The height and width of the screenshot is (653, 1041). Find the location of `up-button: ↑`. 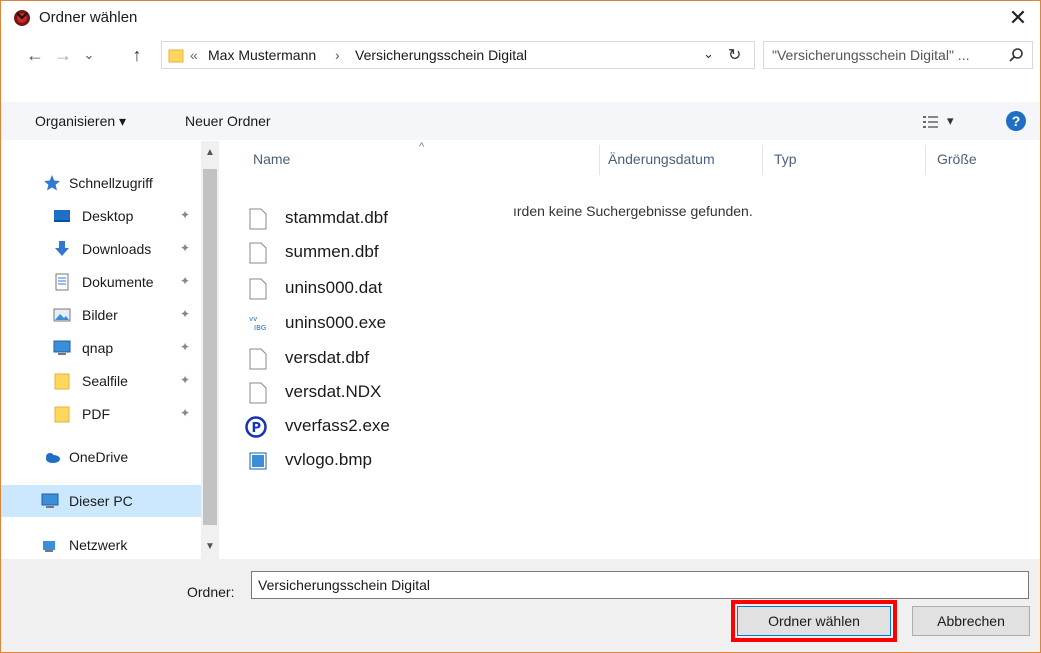

up-button: ↑ is located at coordinates (137, 55).